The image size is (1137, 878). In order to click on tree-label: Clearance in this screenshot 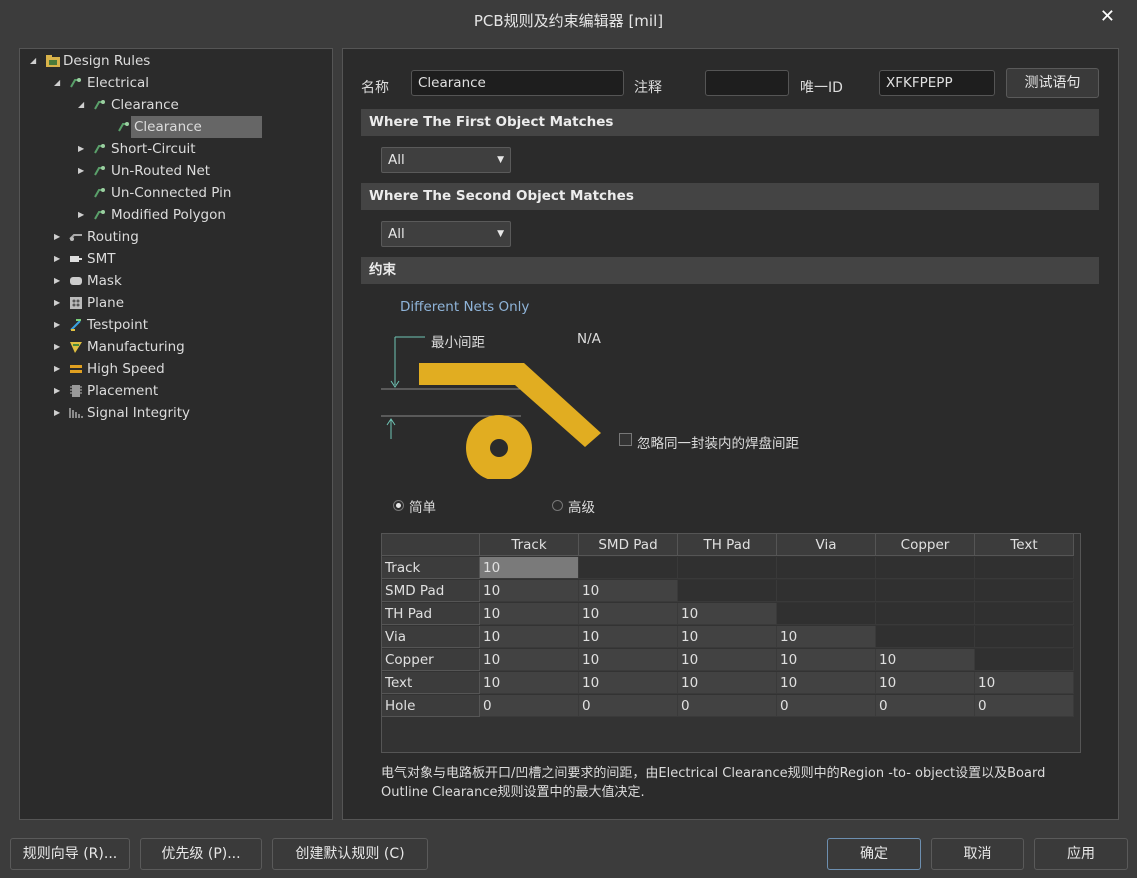, I will do `click(145, 105)`.